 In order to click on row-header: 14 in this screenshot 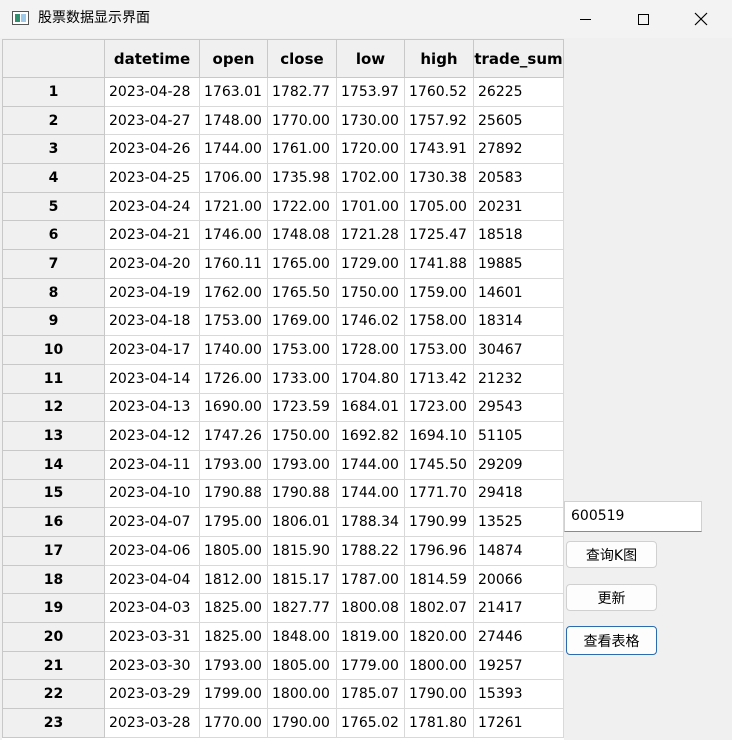, I will do `click(53, 464)`.